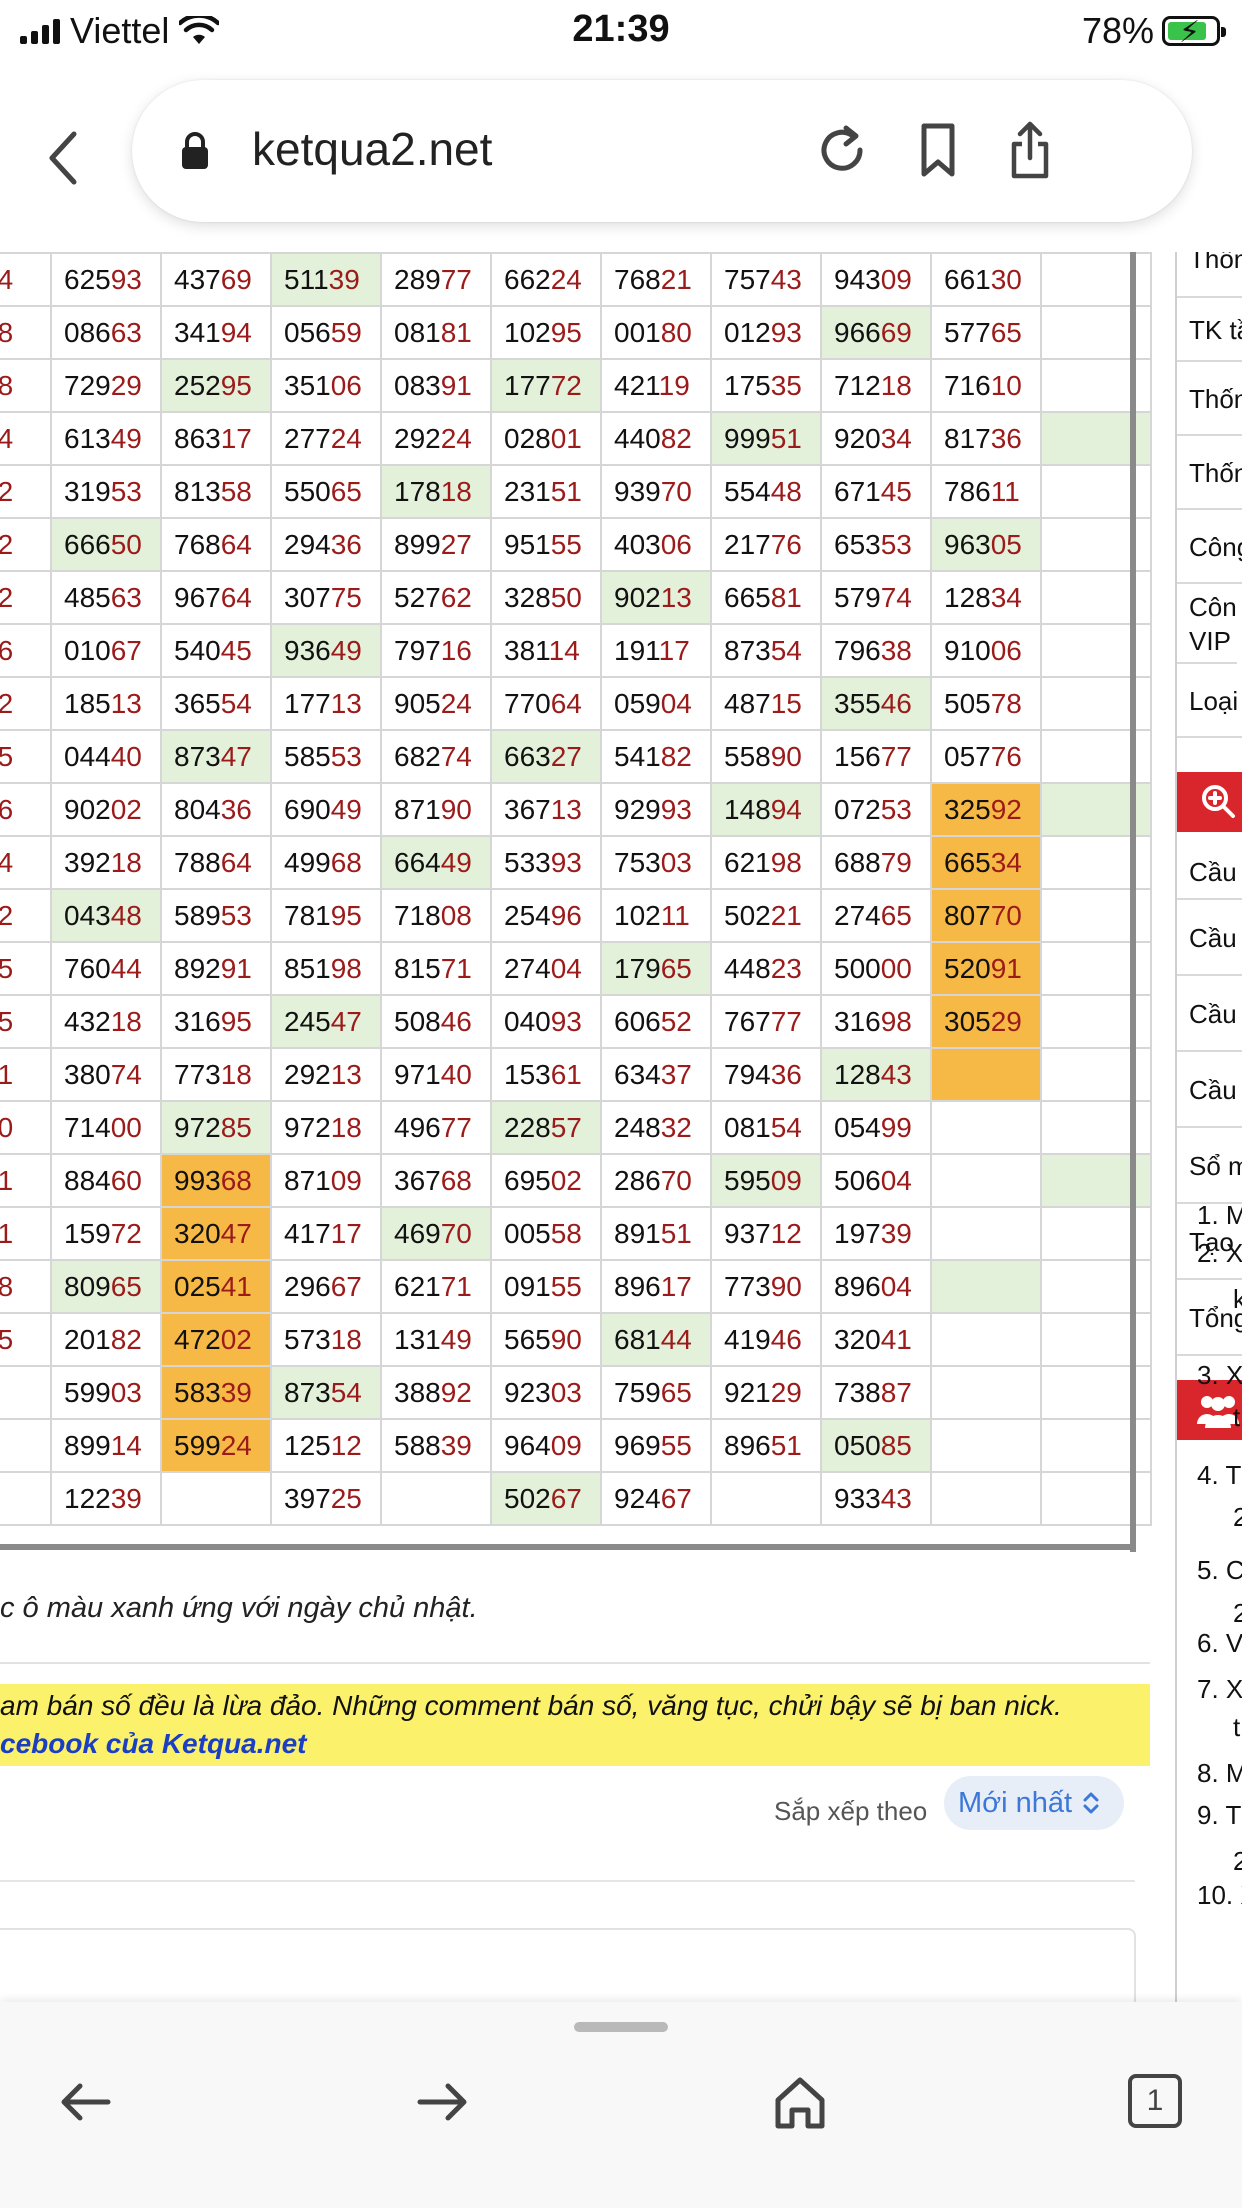 The image size is (1242, 2208). What do you see at coordinates (800, 2102) in the screenshot?
I see `home-icon` at bounding box center [800, 2102].